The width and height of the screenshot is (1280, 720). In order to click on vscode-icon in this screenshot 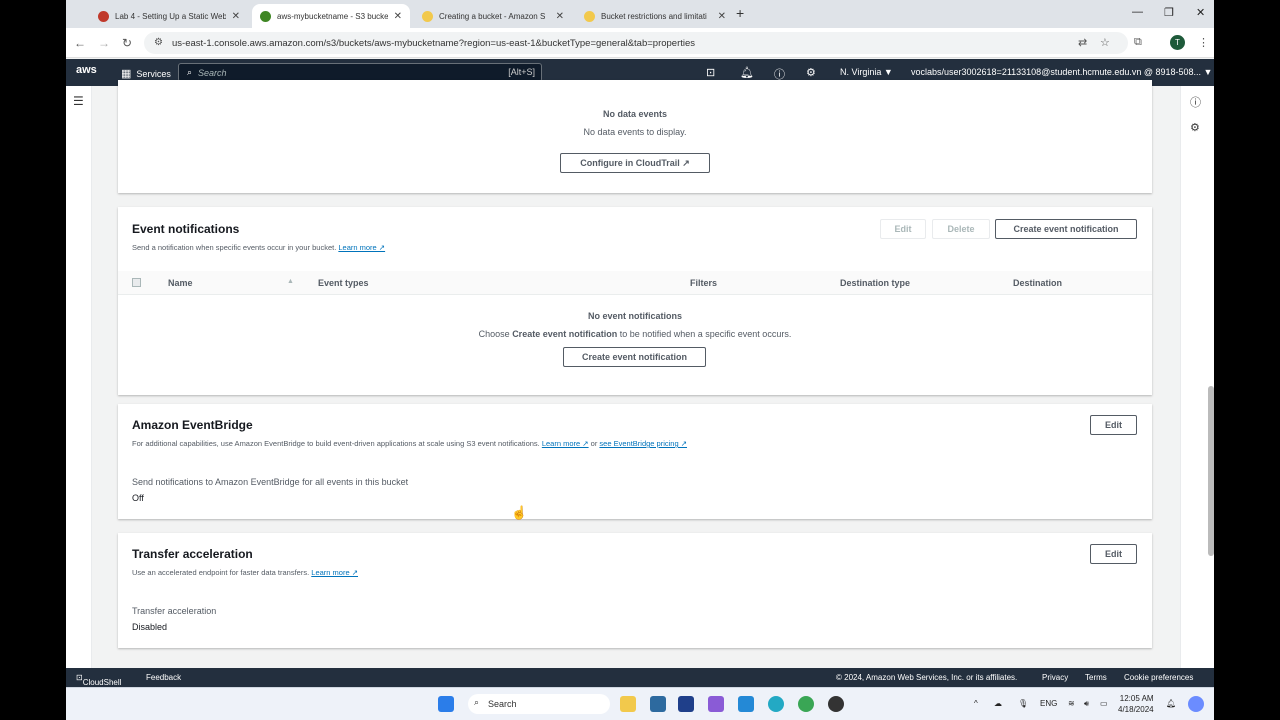, I will do `click(746, 704)`.